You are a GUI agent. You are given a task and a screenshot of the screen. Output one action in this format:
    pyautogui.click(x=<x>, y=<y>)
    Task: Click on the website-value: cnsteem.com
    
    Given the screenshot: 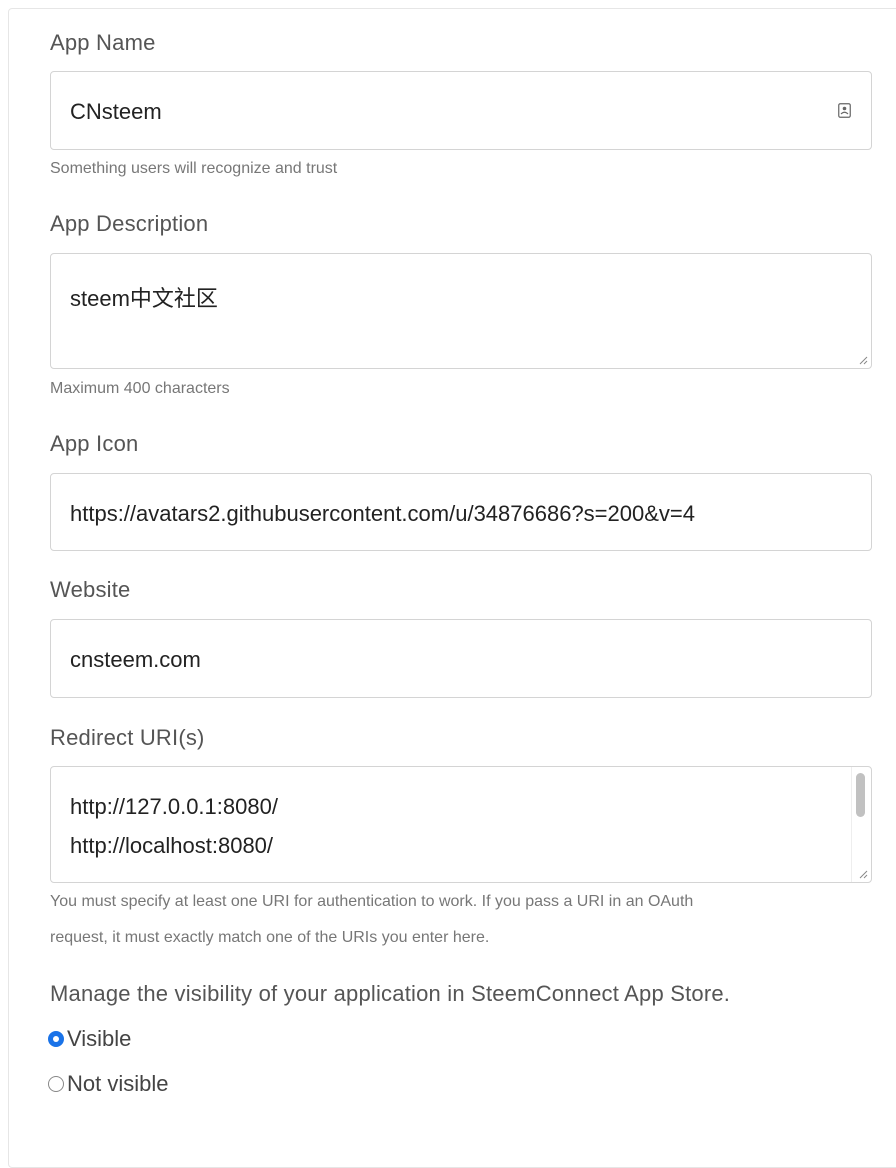 What is the action you would take?
    pyautogui.click(x=135, y=659)
    